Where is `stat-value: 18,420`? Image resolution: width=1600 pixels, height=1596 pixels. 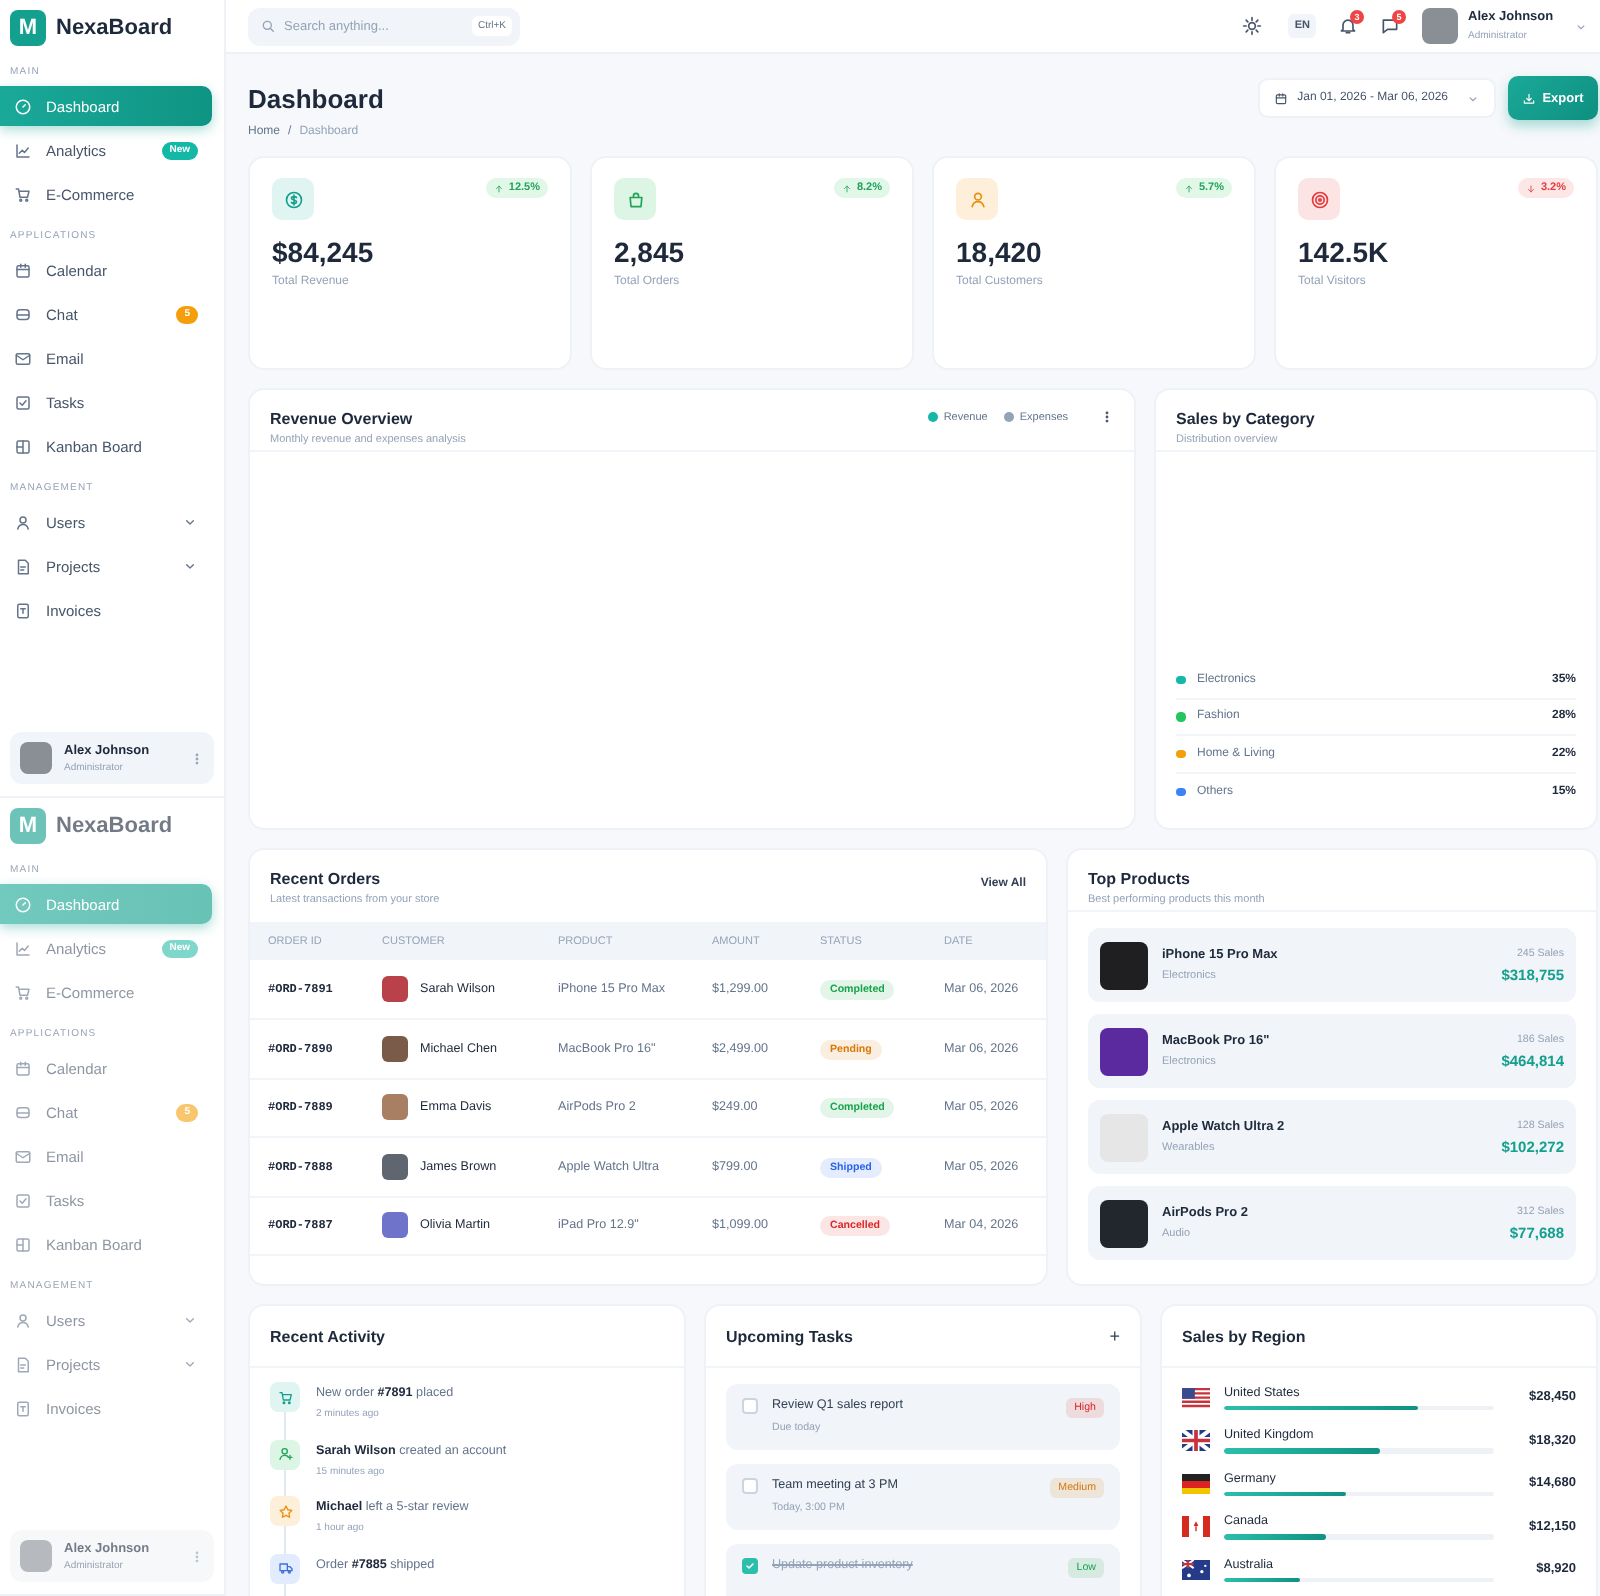 stat-value: 18,420 is located at coordinates (1000, 252).